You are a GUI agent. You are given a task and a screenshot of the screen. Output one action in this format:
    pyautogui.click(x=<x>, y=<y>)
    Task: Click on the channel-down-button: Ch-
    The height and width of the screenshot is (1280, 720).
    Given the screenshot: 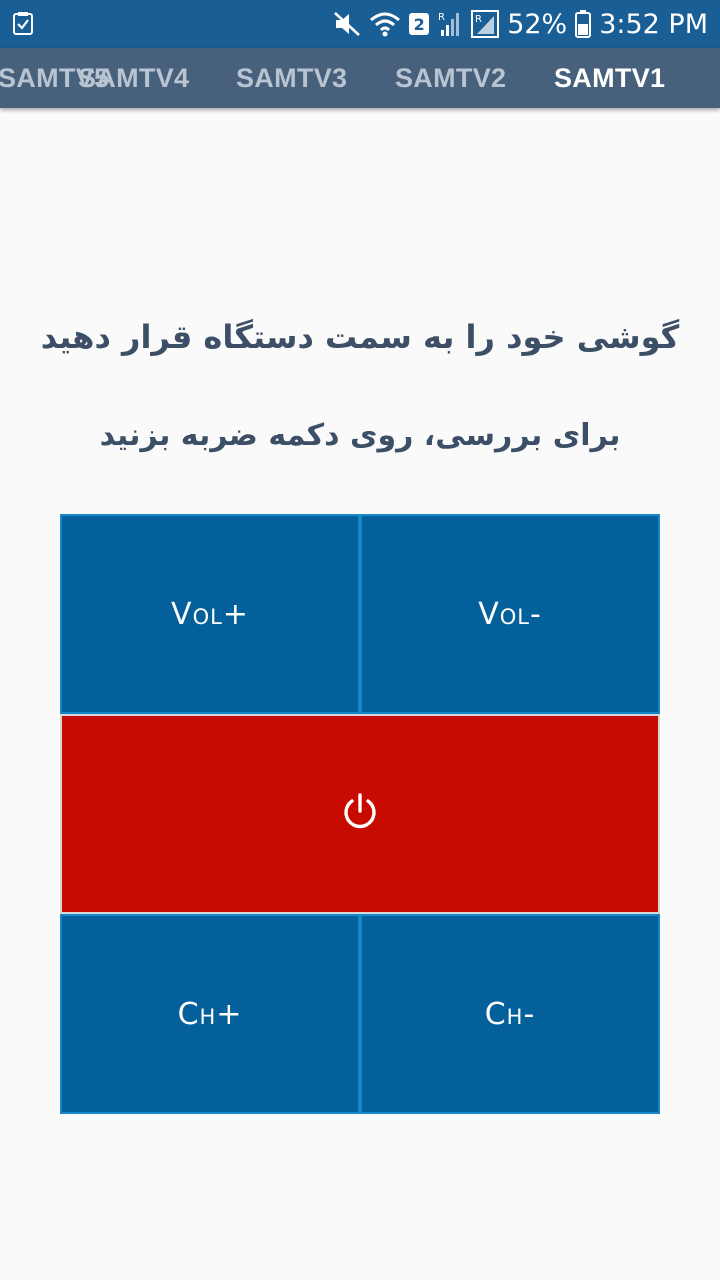 What is the action you would take?
    pyautogui.click(x=510, y=1014)
    